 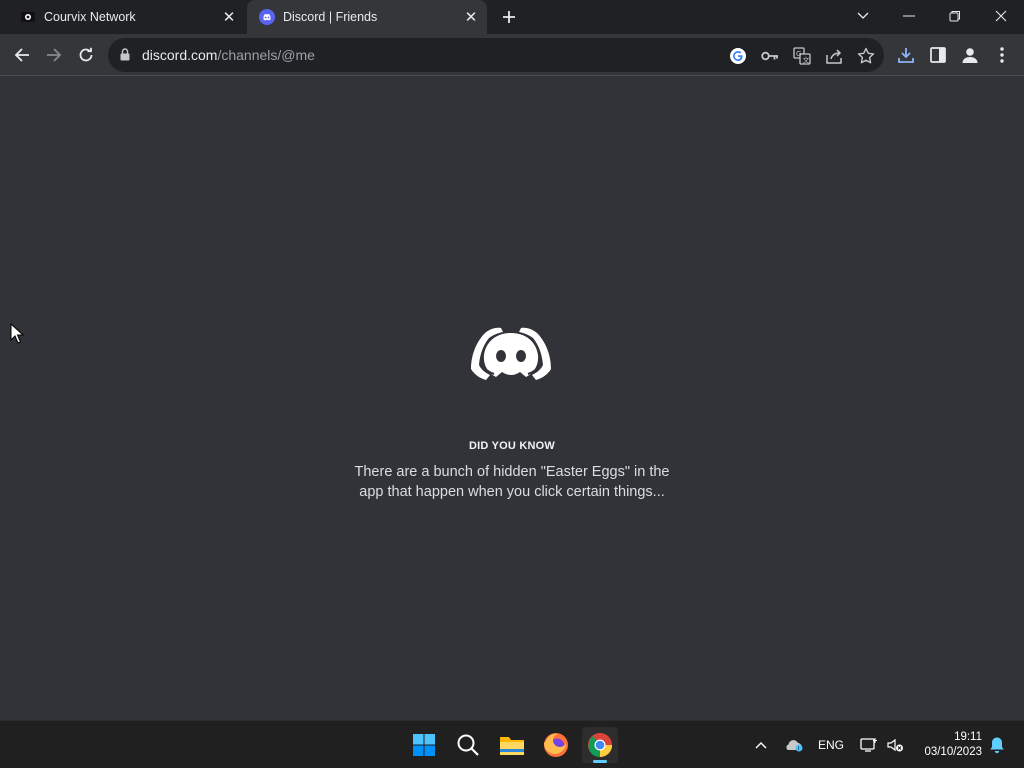 I want to click on courvix-favicon-icon, so click(x=28, y=17).